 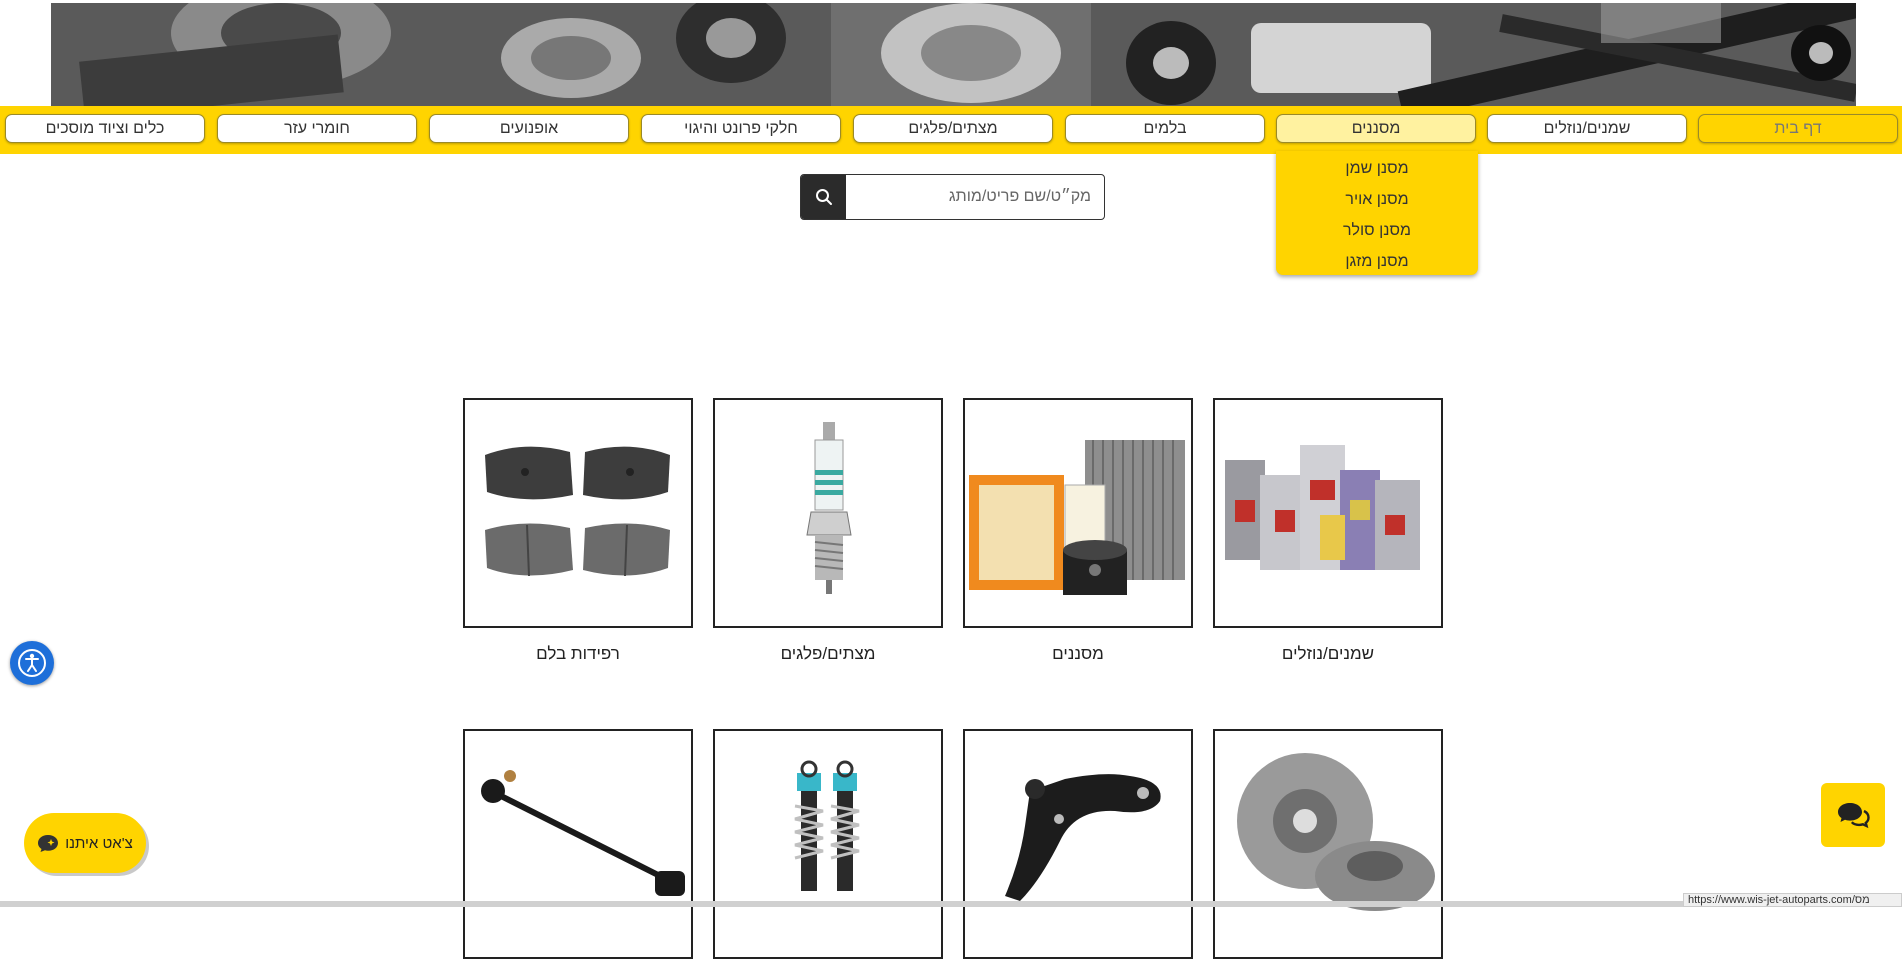 I want to click on category-card-stabilizer-link, so click(x=578, y=844).